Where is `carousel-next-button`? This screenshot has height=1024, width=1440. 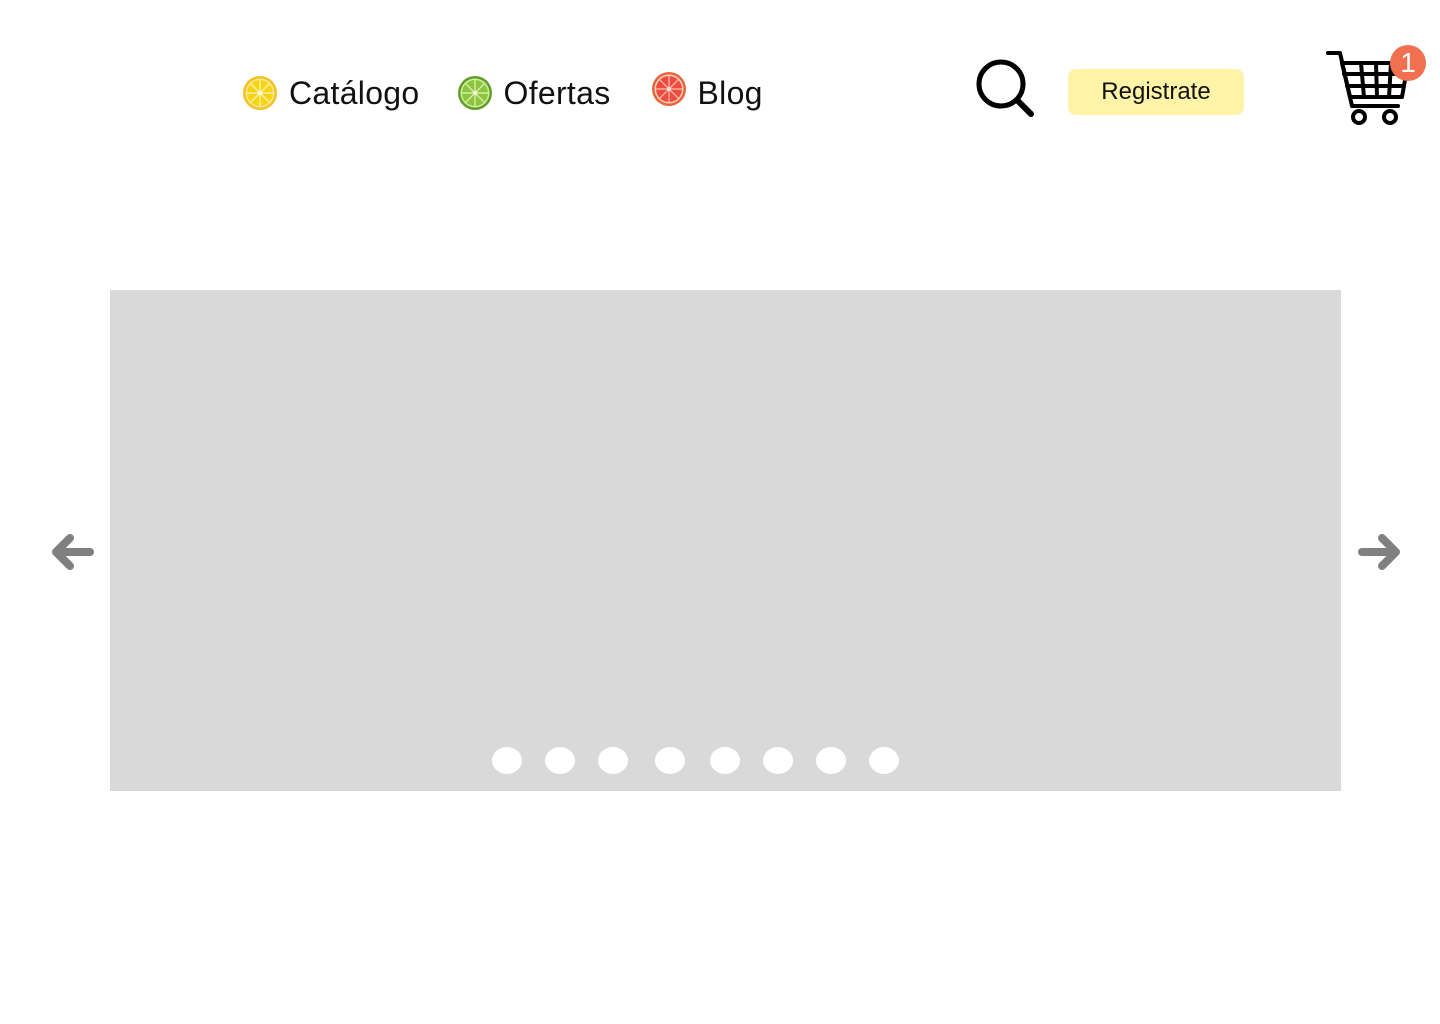
carousel-next-button is located at coordinates (1379, 552).